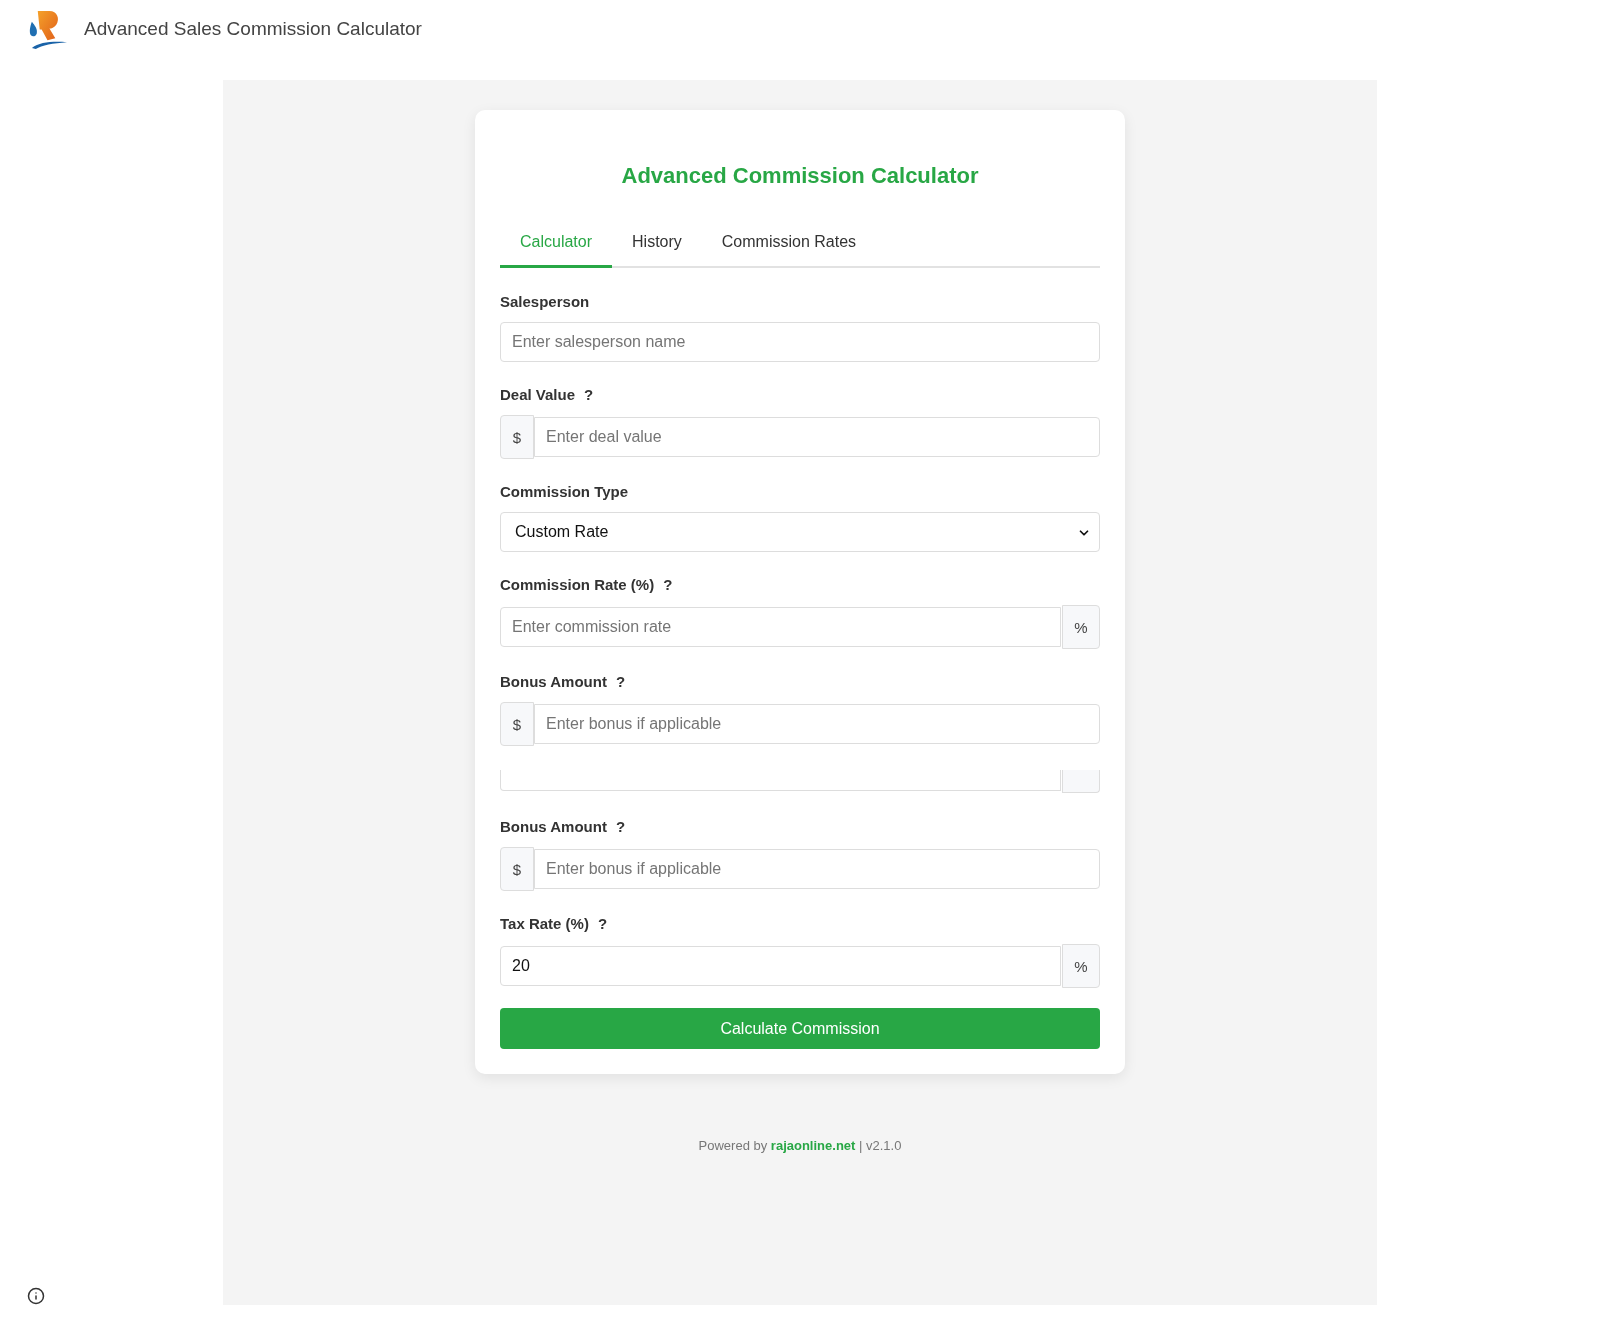 Image resolution: width=1600 pixels, height=1330 pixels. I want to click on input-field: Enter salesperson name, so click(800, 342).